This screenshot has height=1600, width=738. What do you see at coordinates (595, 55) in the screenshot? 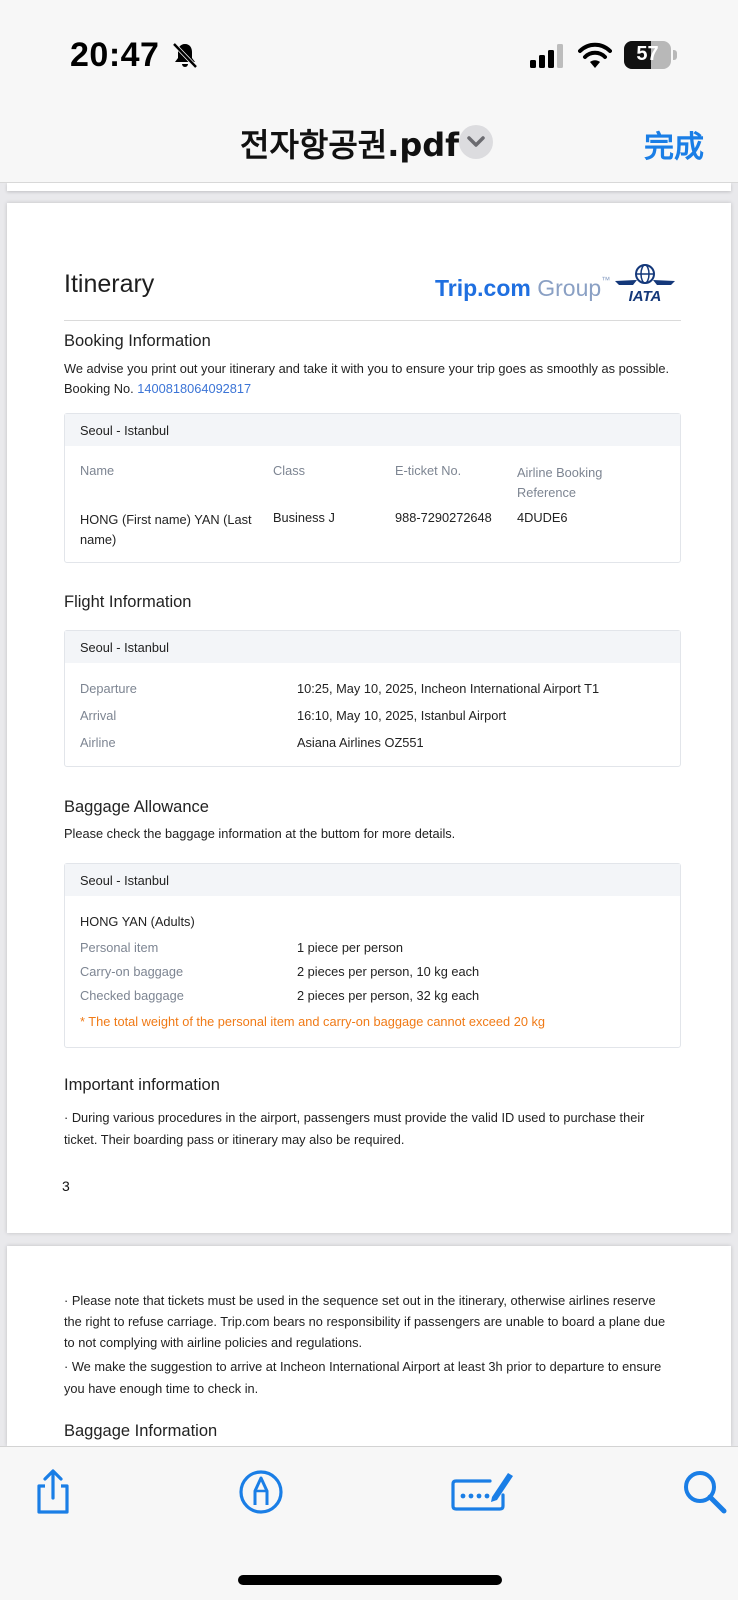
I see `wifi-icon` at bounding box center [595, 55].